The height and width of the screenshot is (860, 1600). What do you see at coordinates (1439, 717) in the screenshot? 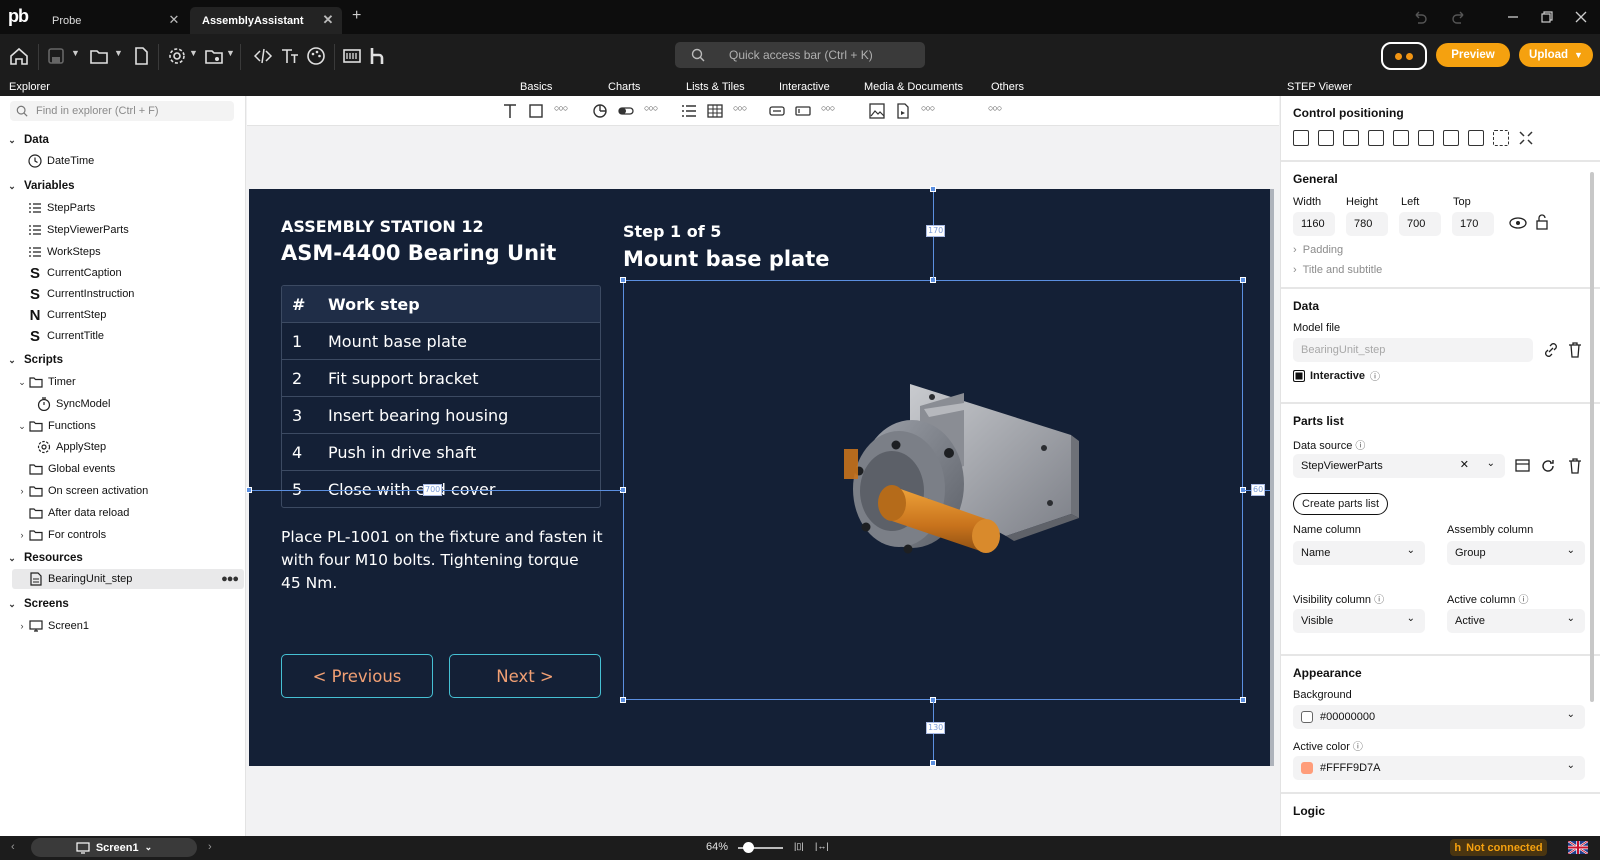
I see `background-color-input: #00000000 ⌄` at bounding box center [1439, 717].